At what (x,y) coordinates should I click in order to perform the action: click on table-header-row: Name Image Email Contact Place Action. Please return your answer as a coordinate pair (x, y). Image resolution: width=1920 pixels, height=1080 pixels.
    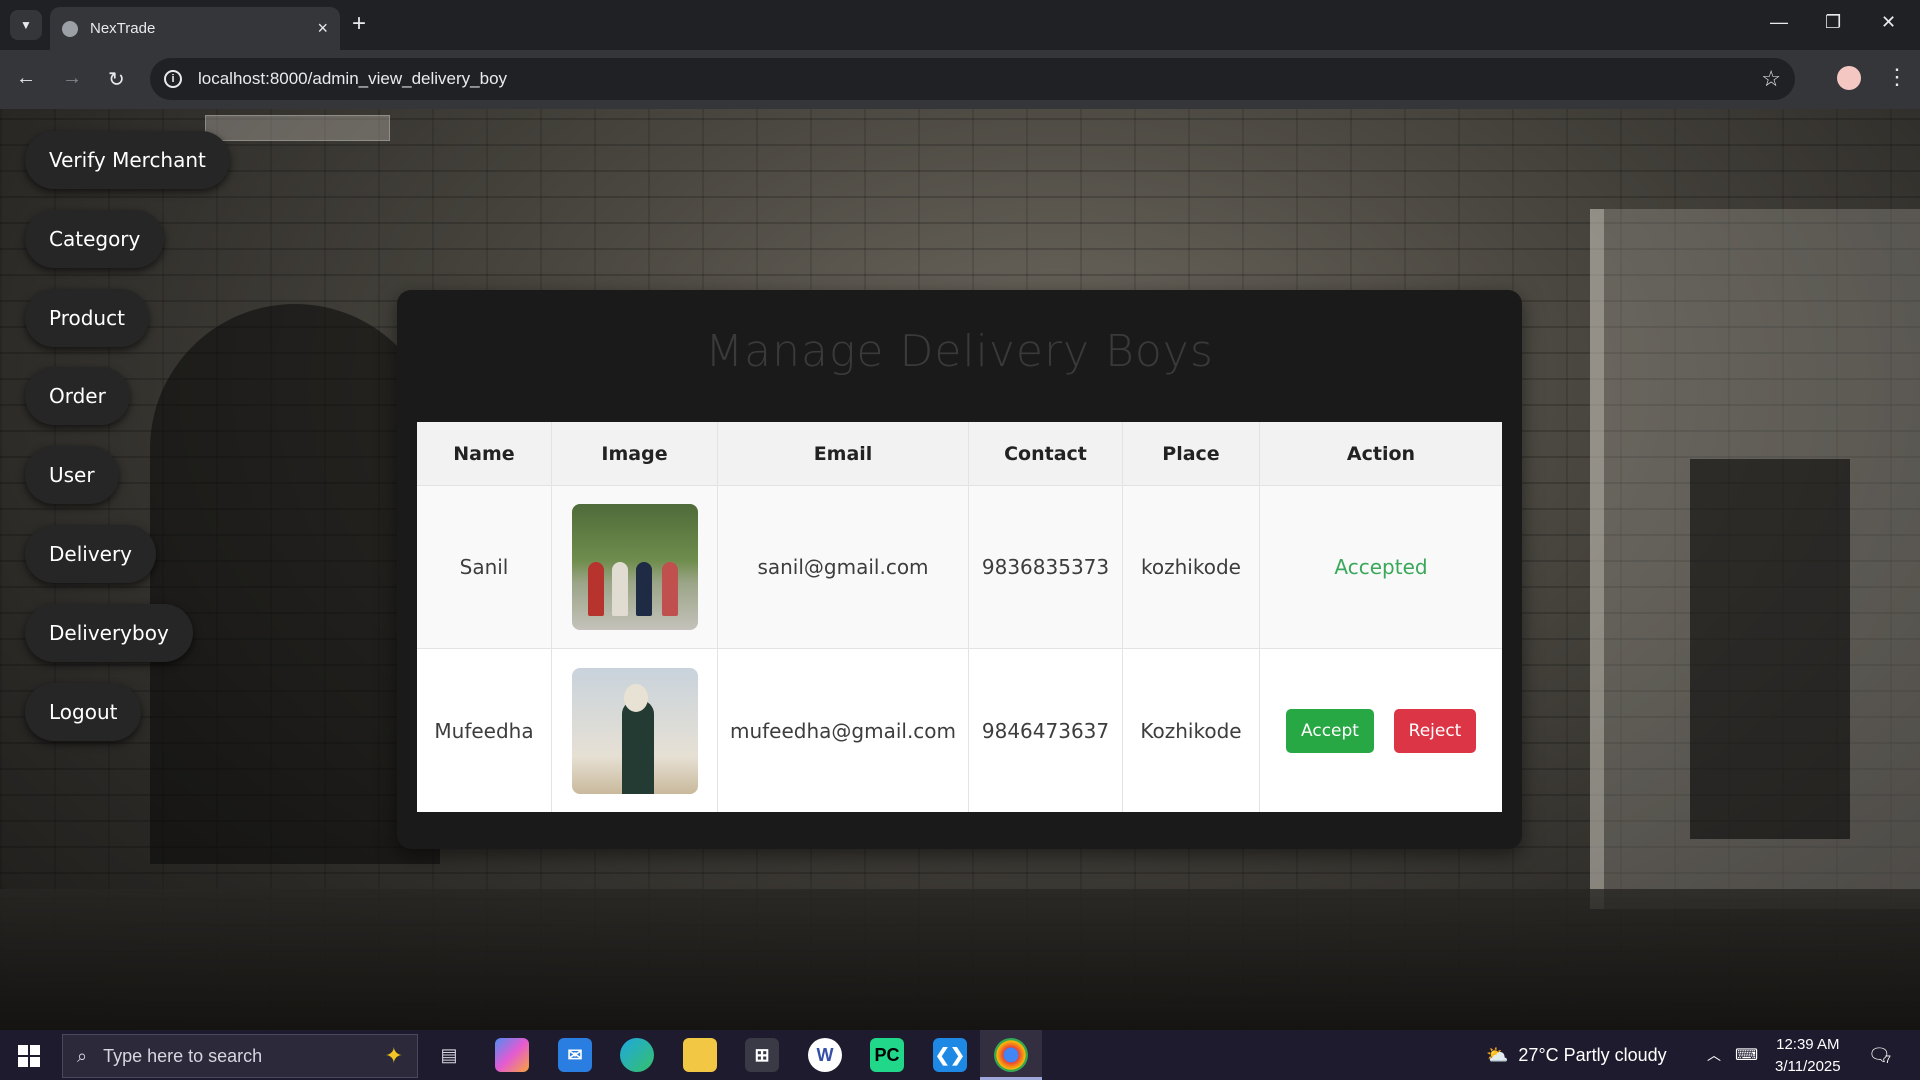
    Looking at the image, I should click on (959, 454).